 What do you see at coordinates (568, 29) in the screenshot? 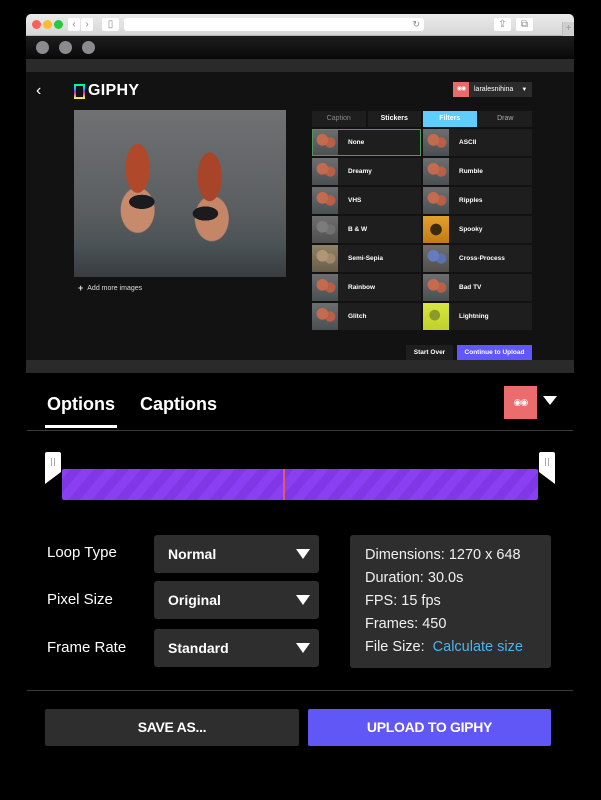
I see `new-tab-button: +` at bounding box center [568, 29].